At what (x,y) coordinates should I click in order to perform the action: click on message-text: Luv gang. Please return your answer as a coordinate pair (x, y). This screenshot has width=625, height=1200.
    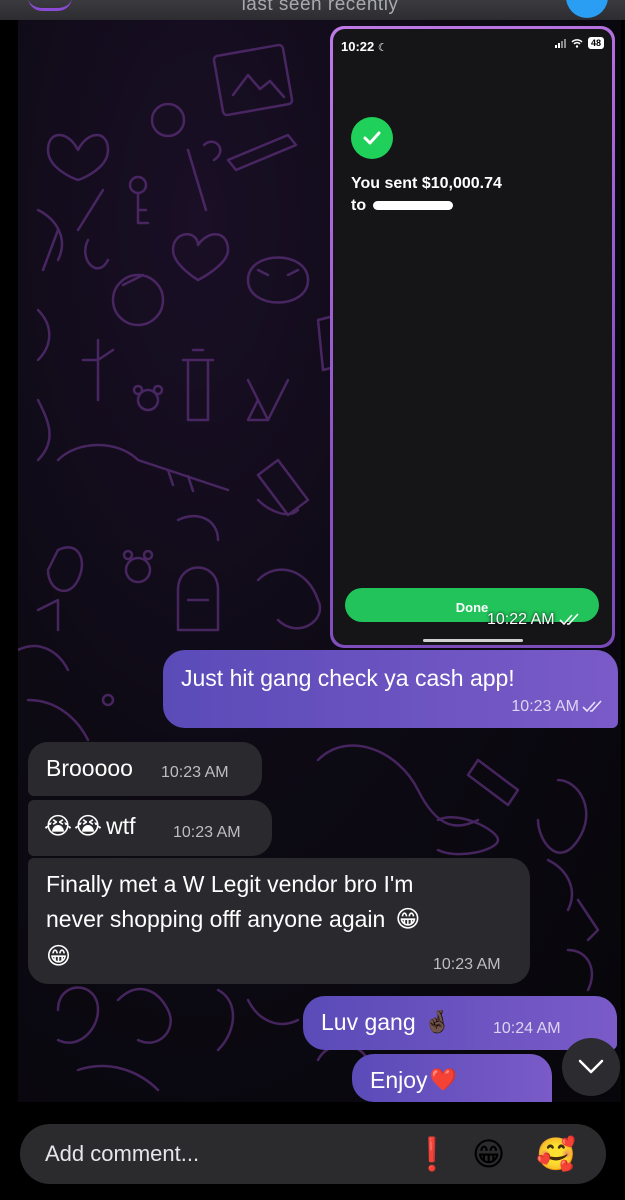
    Looking at the image, I should click on (368, 1022).